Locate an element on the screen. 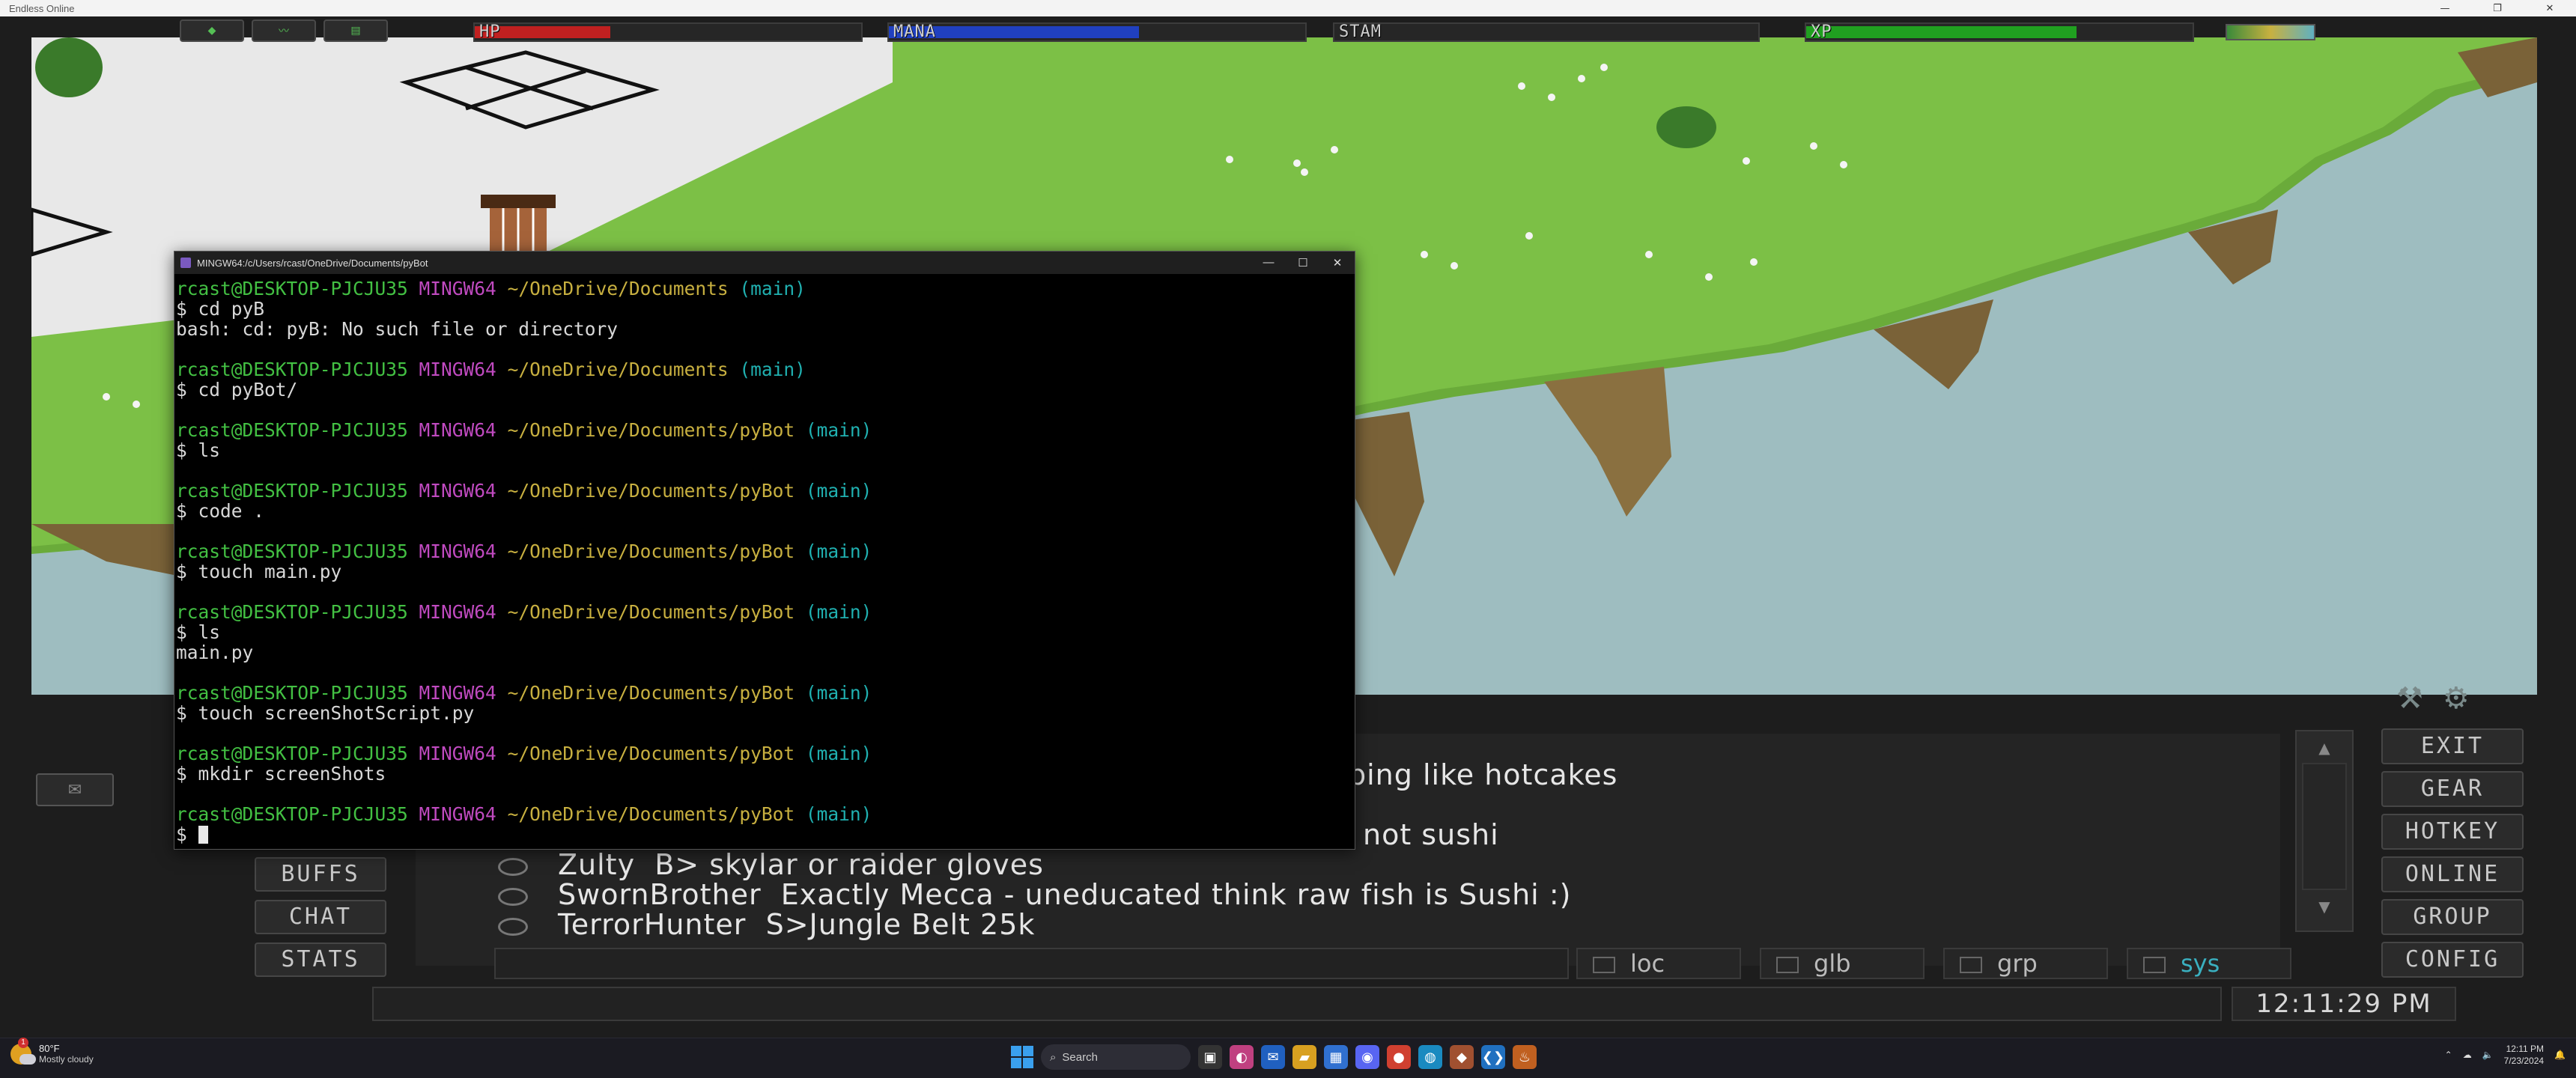  gear-button: GEAR is located at coordinates (2452, 789).